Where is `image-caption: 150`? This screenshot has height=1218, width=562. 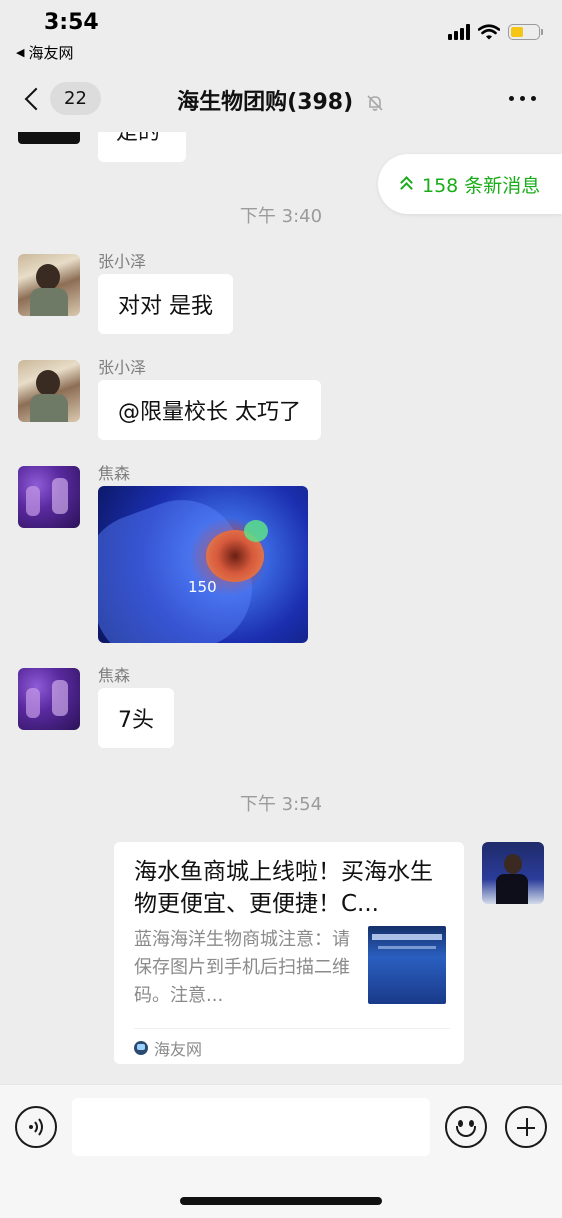
image-caption: 150 is located at coordinates (202, 587).